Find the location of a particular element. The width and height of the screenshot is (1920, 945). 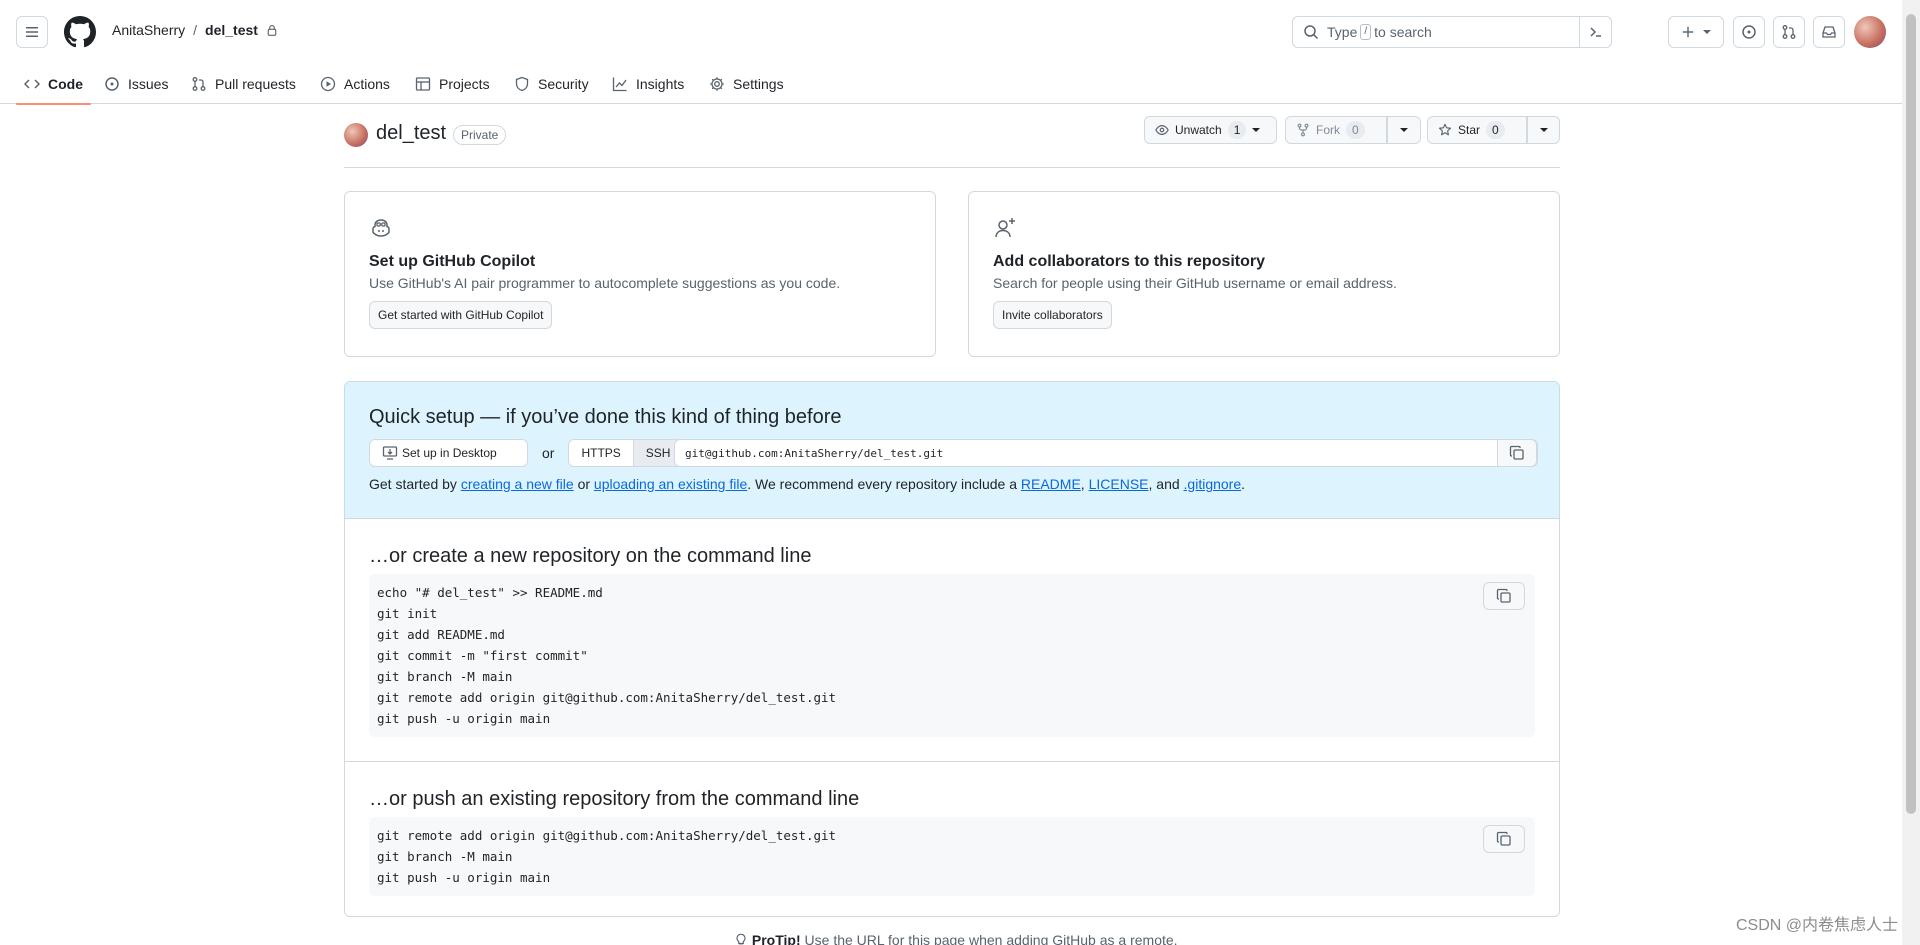

clone-url-input: git@github.com:AnitaSherry/del_test.git is located at coordinates (1106, 453).